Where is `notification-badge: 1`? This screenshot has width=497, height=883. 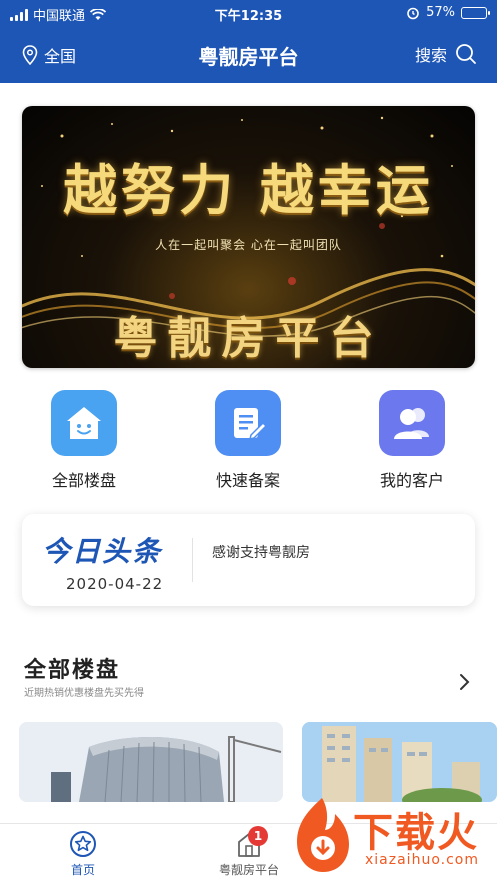 notification-badge: 1 is located at coordinates (258, 836).